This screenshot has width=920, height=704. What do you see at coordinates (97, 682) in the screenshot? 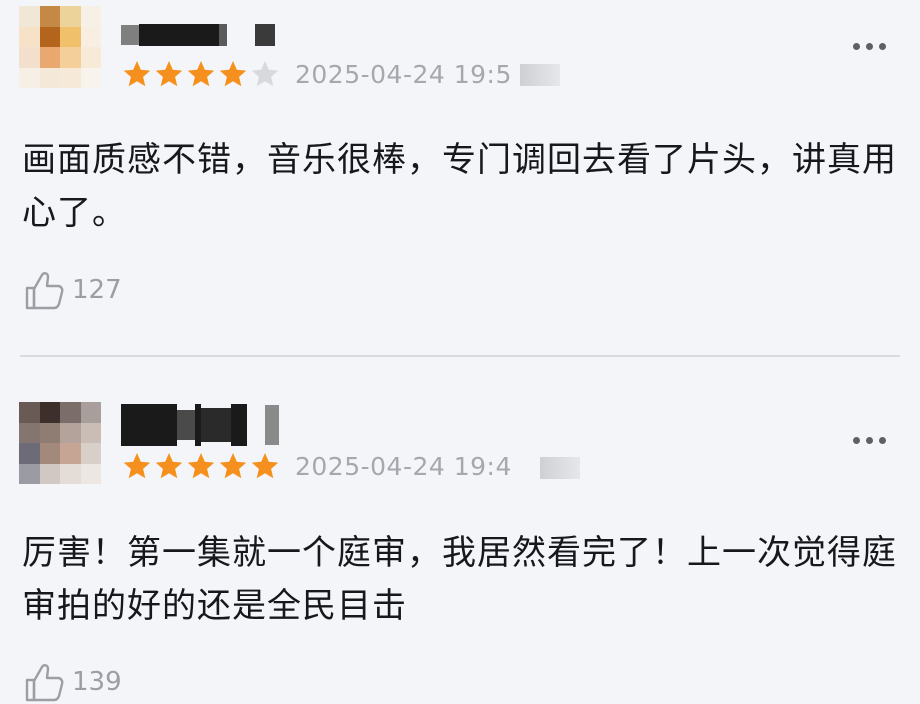
I see `like-count: 139` at bounding box center [97, 682].